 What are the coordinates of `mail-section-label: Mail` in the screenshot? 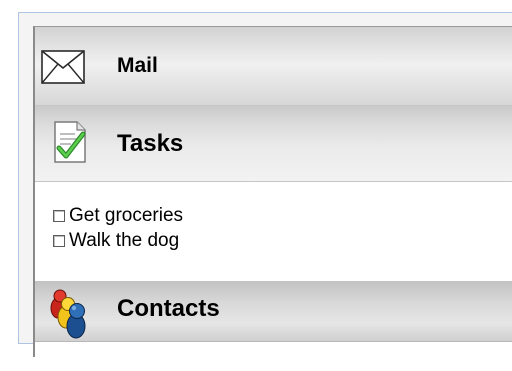 It's located at (137, 65).